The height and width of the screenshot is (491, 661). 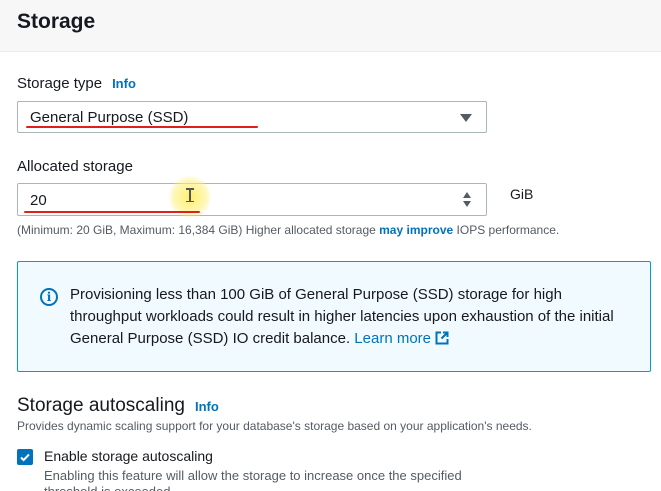 What do you see at coordinates (330, 26) in the screenshot?
I see `section-header` at bounding box center [330, 26].